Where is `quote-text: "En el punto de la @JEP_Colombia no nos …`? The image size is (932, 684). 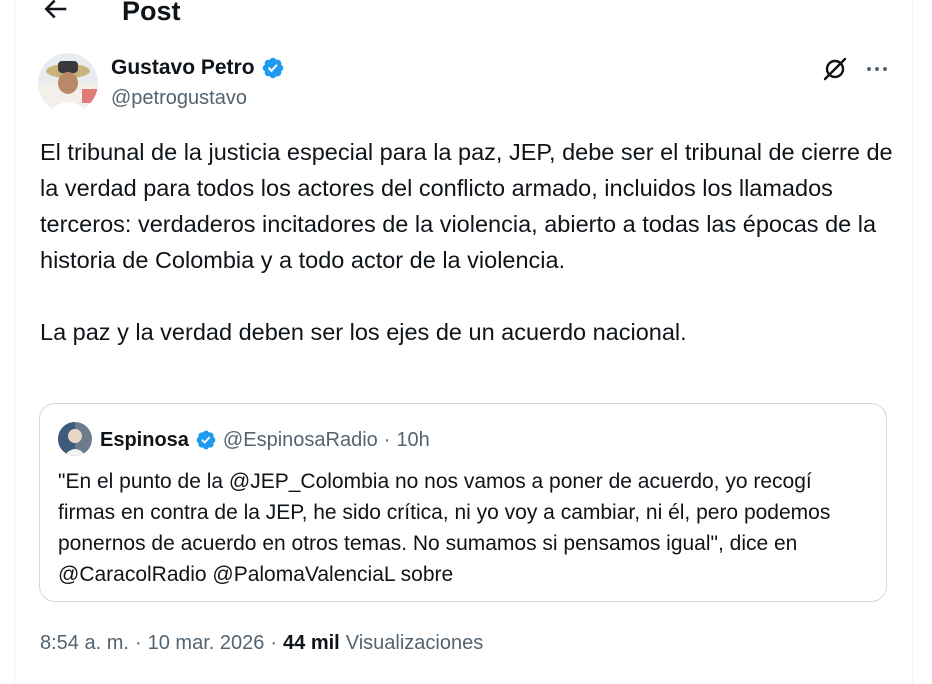
quote-text: "En el punto de la @JEP_Colombia no nos … is located at coordinates (444, 528).